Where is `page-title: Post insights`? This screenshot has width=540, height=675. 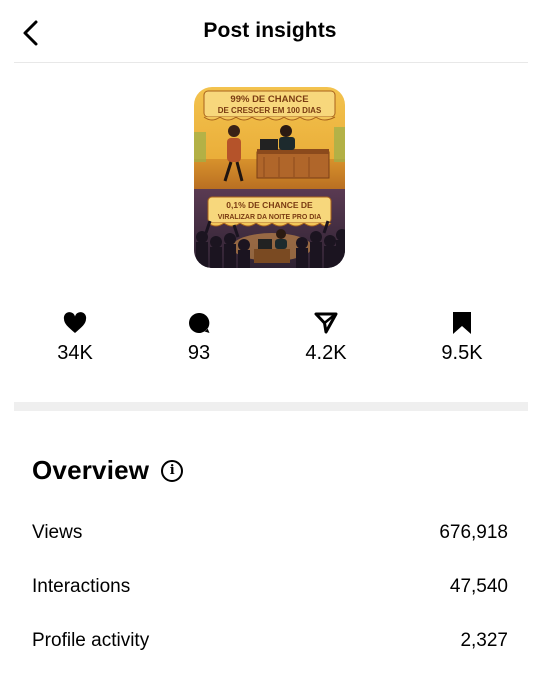 page-title: Post insights is located at coordinates (270, 30).